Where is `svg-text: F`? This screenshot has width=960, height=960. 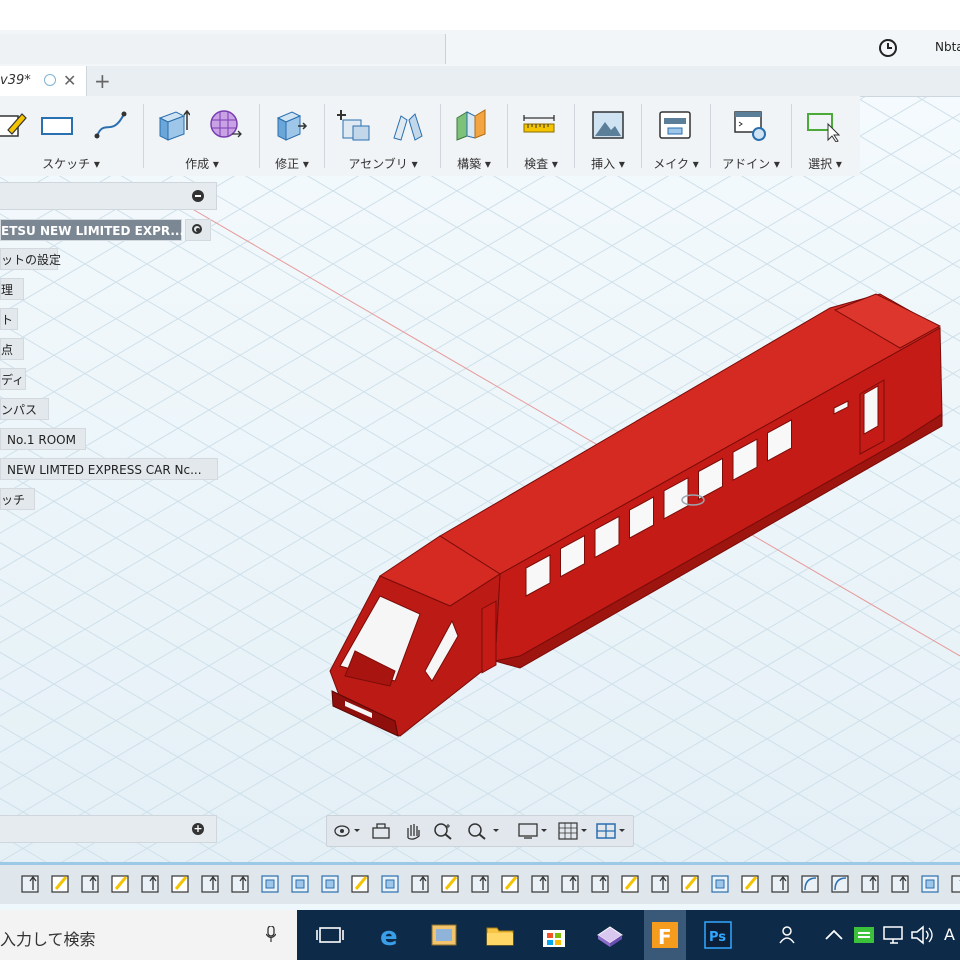 svg-text: F is located at coordinates (665, 937).